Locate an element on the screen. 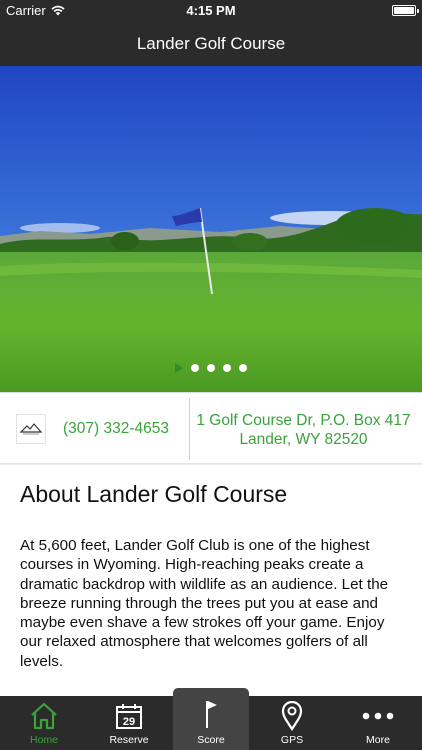 This screenshot has width=422, height=750. about-title: About Lander Golf Course is located at coordinates (154, 494).